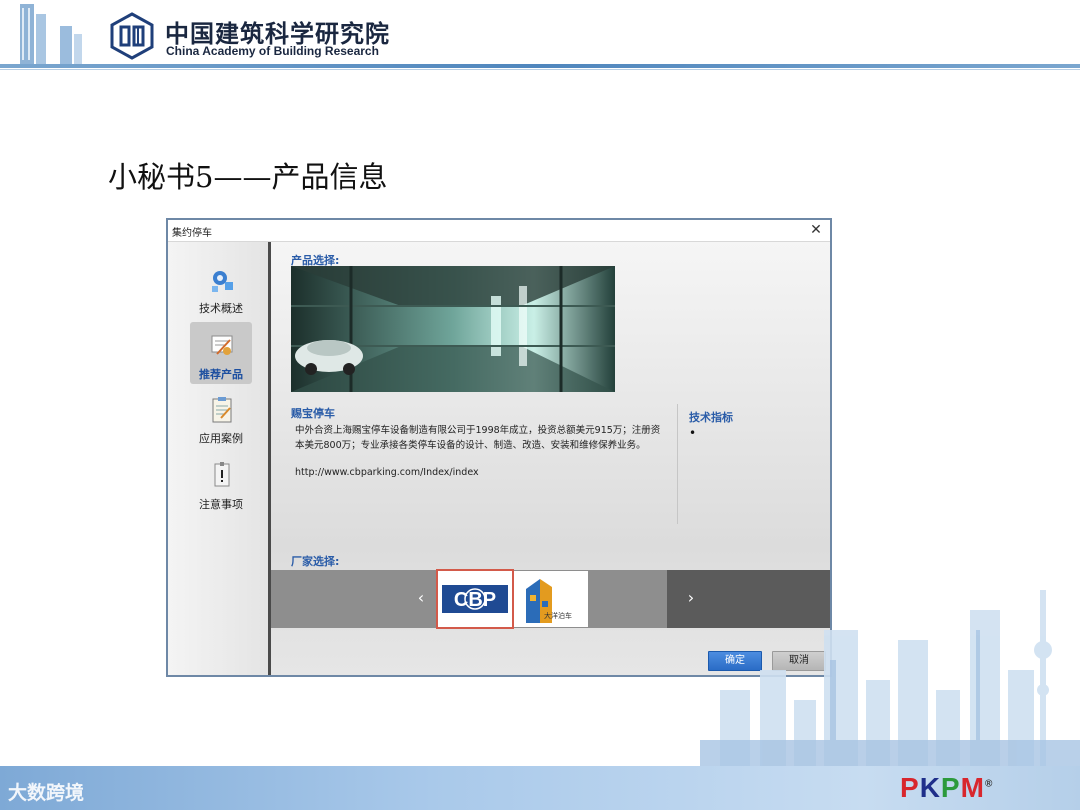 Image resolution: width=1080 pixels, height=810 pixels. I want to click on registered-mark: ®, so click(989, 784).